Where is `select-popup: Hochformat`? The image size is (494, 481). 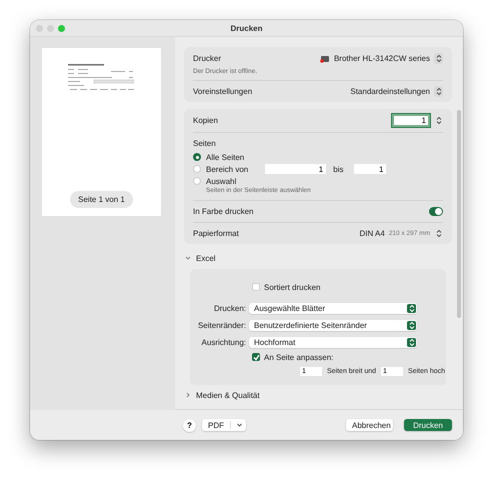
select-popup: Hochformat is located at coordinates (333, 342).